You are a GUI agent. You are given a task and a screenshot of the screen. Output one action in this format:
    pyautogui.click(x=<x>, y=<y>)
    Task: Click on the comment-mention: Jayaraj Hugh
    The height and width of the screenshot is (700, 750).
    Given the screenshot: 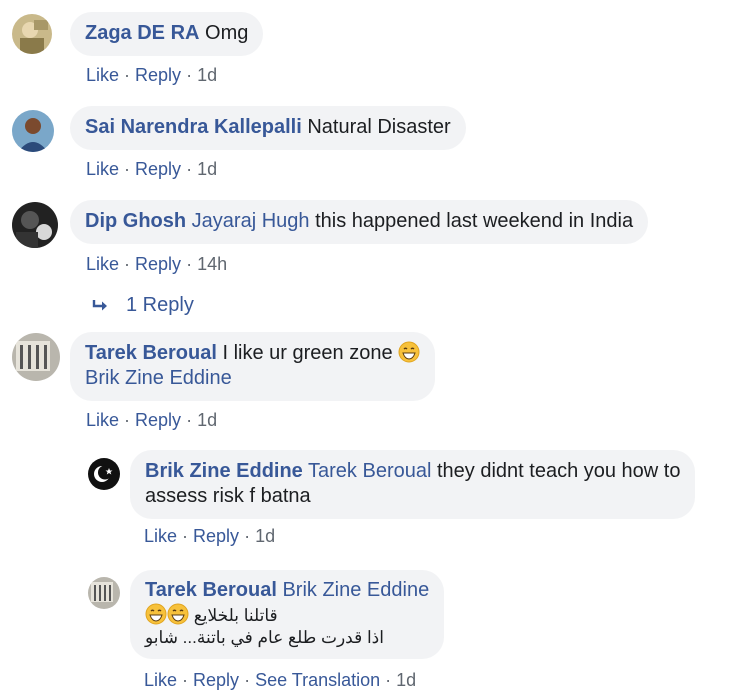 What is the action you would take?
    pyautogui.click(x=251, y=221)
    